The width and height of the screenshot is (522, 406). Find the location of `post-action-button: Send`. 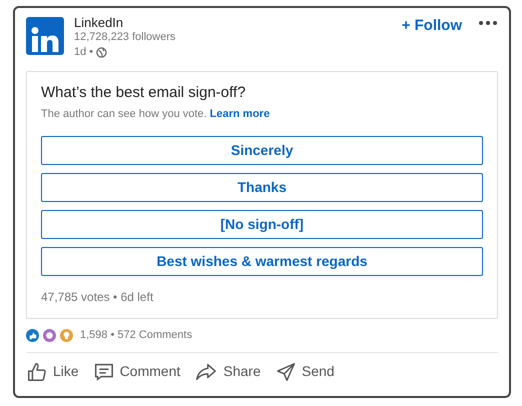

post-action-button: Send is located at coordinates (304, 371).